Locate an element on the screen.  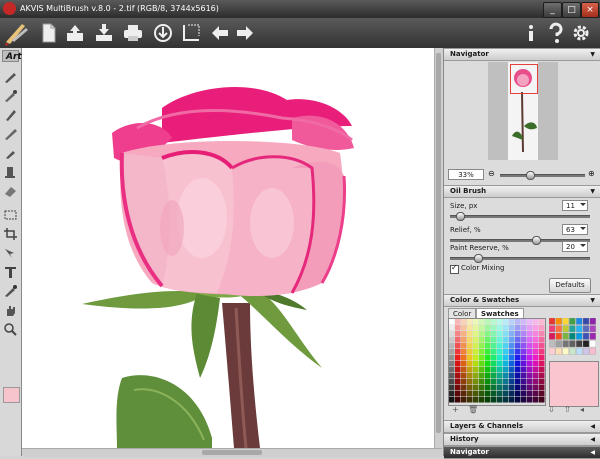
size-input: 11 is located at coordinates (575, 205).